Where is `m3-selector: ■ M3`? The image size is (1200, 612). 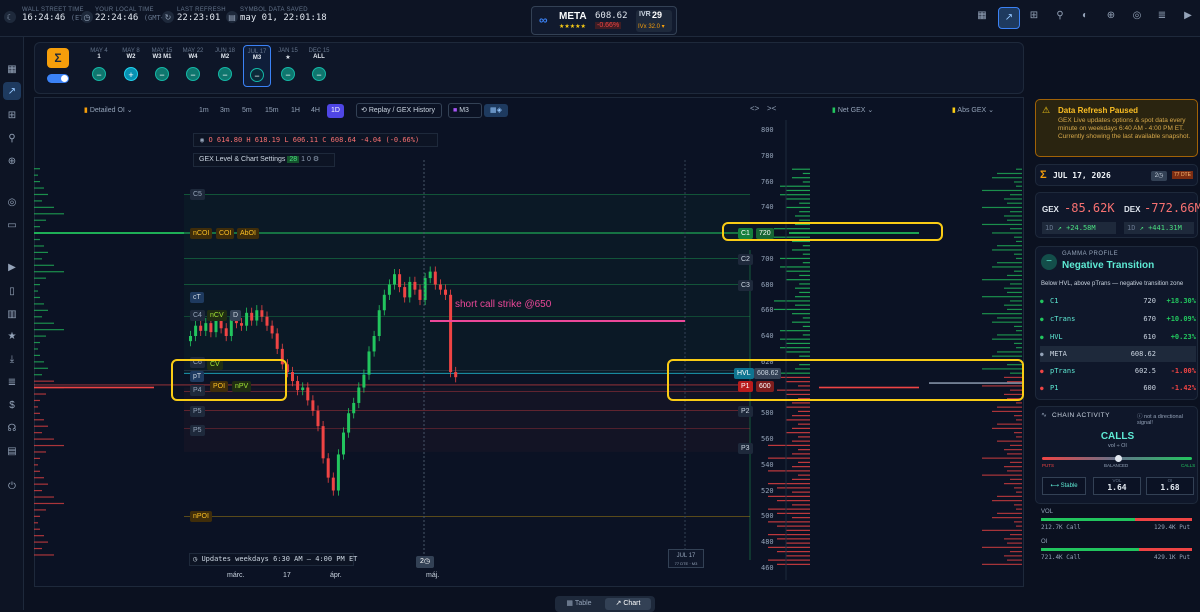
m3-selector: ■ M3 is located at coordinates (465, 110).